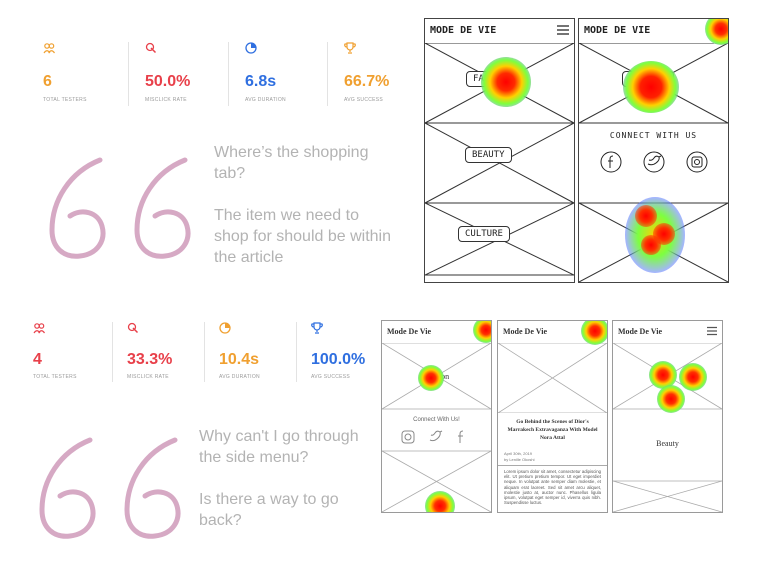  Describe the element at coordinates (37, 359) in the screenshot. I see `stat-value: 4` at that location.